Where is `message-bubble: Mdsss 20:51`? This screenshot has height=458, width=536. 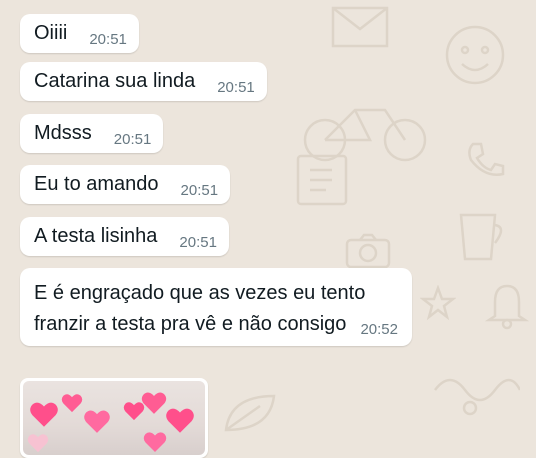
message-bubble: Mdsss 20:51 is located at coordinates (92, 133).